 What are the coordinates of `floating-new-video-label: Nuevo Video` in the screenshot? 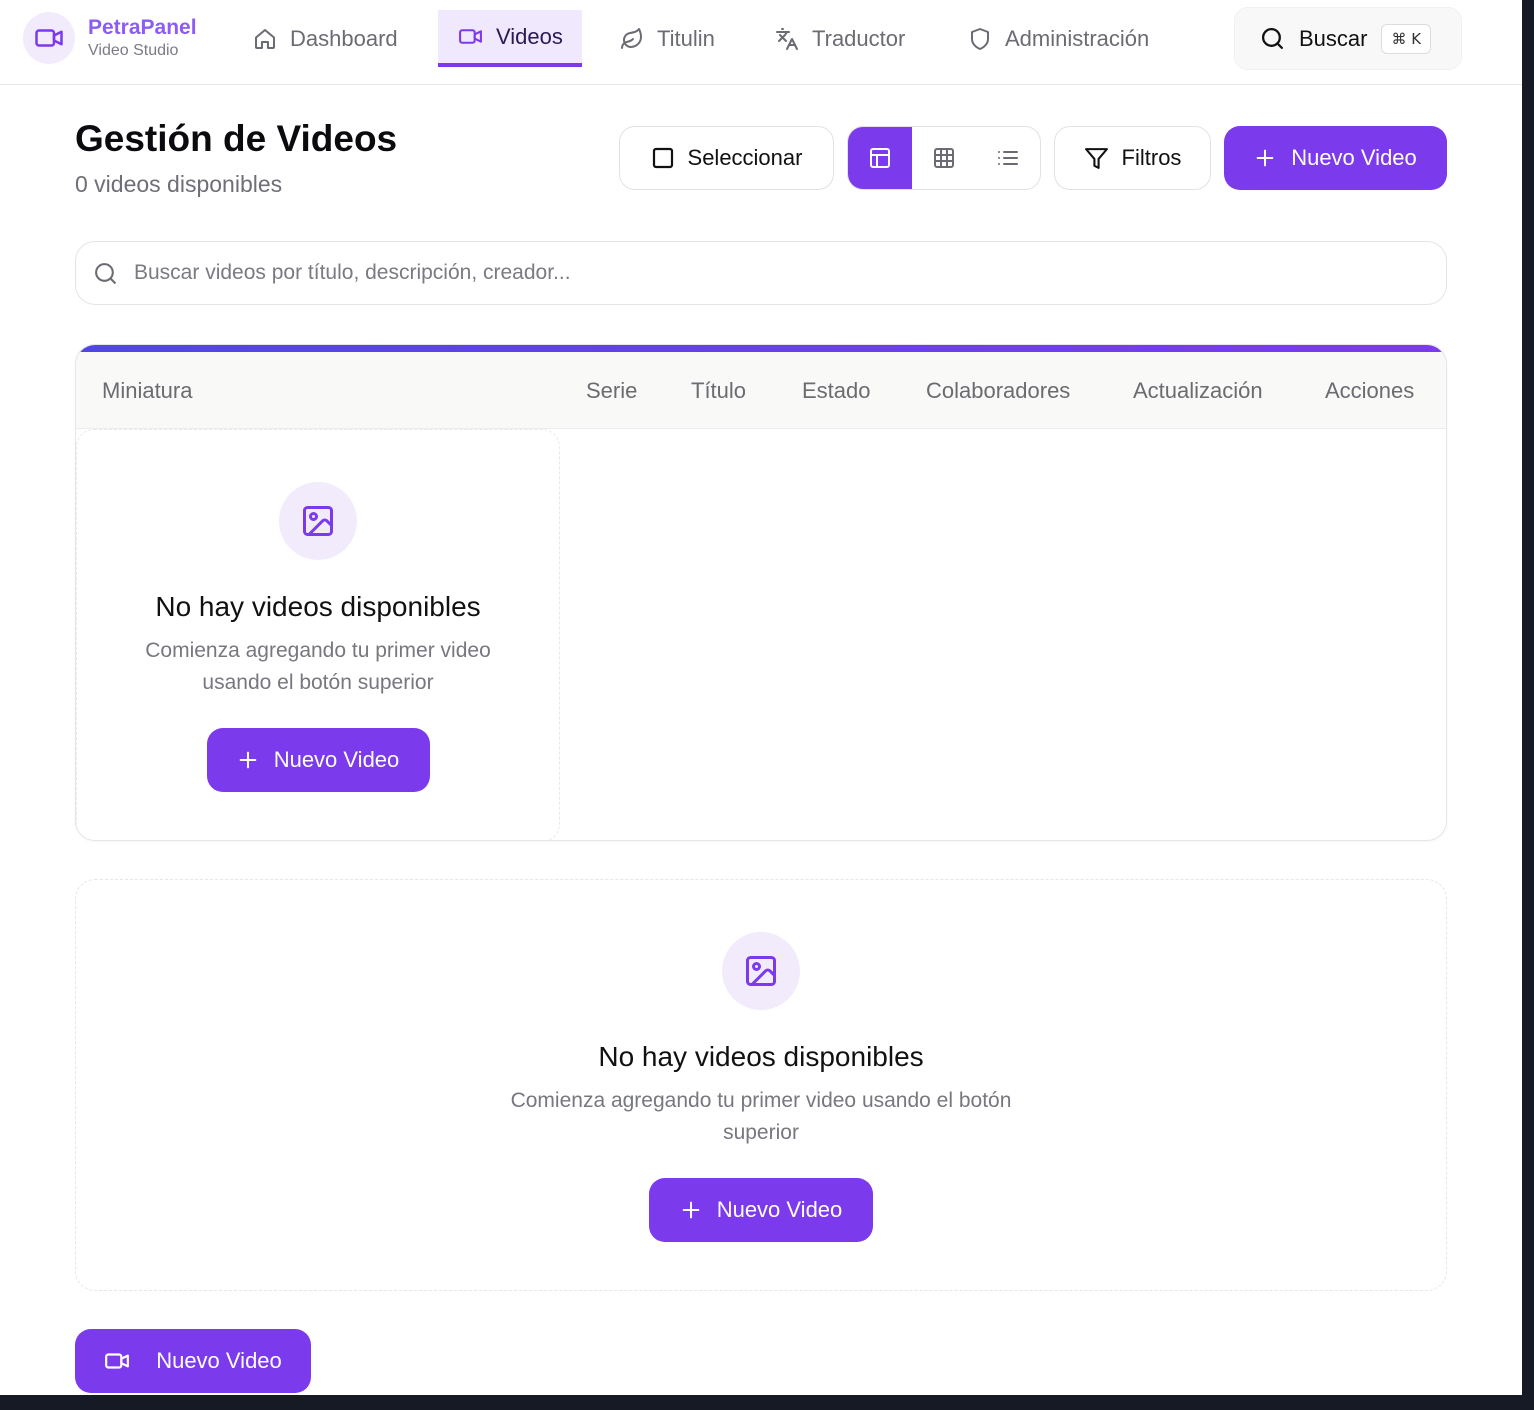 It's located at (219, 1360).